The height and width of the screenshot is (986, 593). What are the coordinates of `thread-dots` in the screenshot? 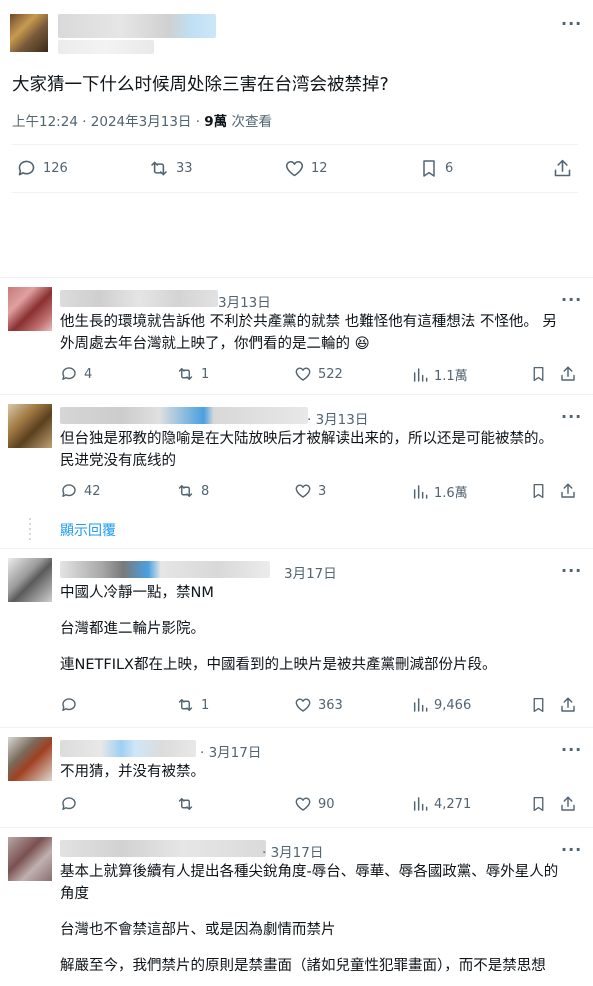 It's located at (30, 529).